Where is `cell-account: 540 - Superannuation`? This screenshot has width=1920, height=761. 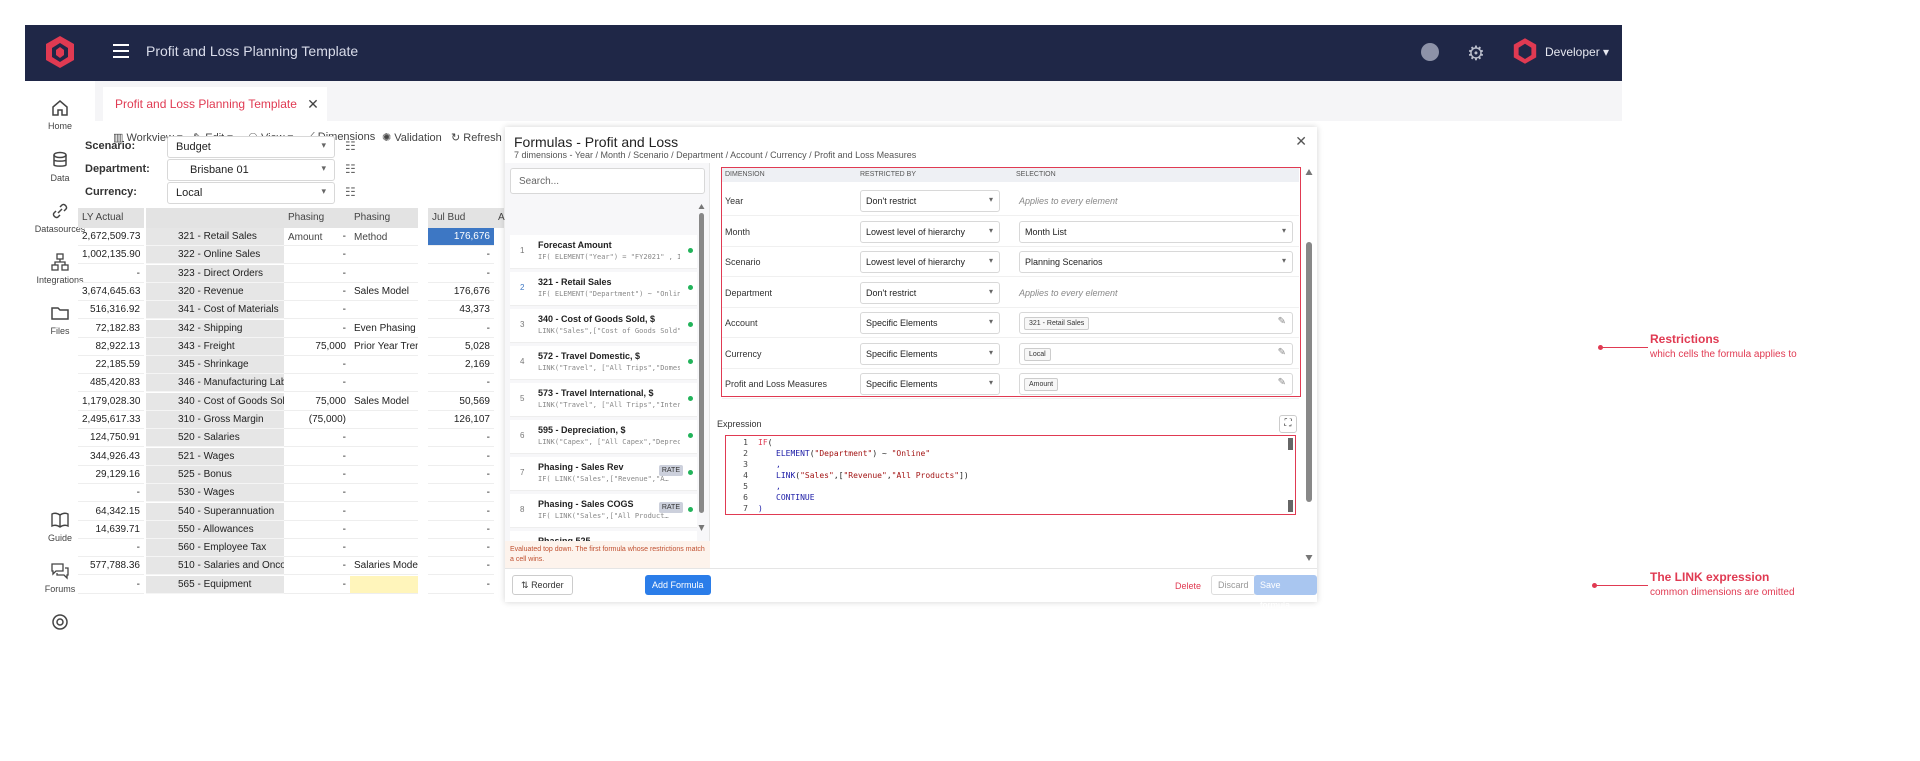
cell-account: 540 - Superannuation is located at coordinates (215, 511).